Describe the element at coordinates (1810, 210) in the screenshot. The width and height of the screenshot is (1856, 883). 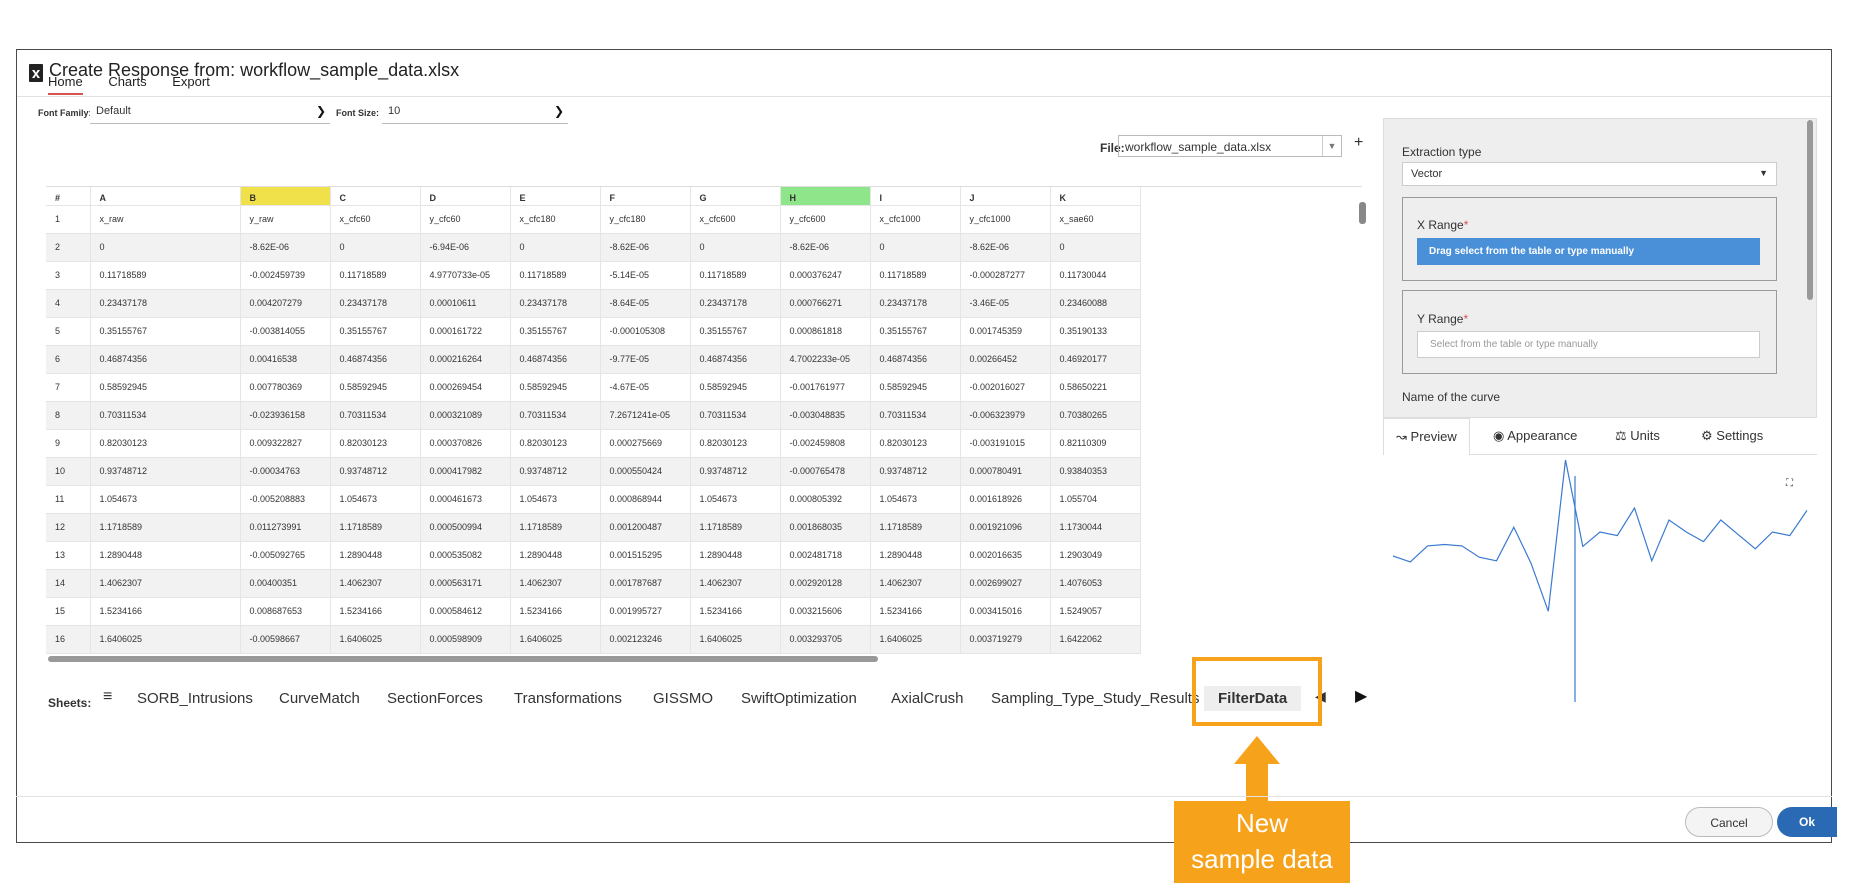
I see `side-panel-scrollbar` at that location.